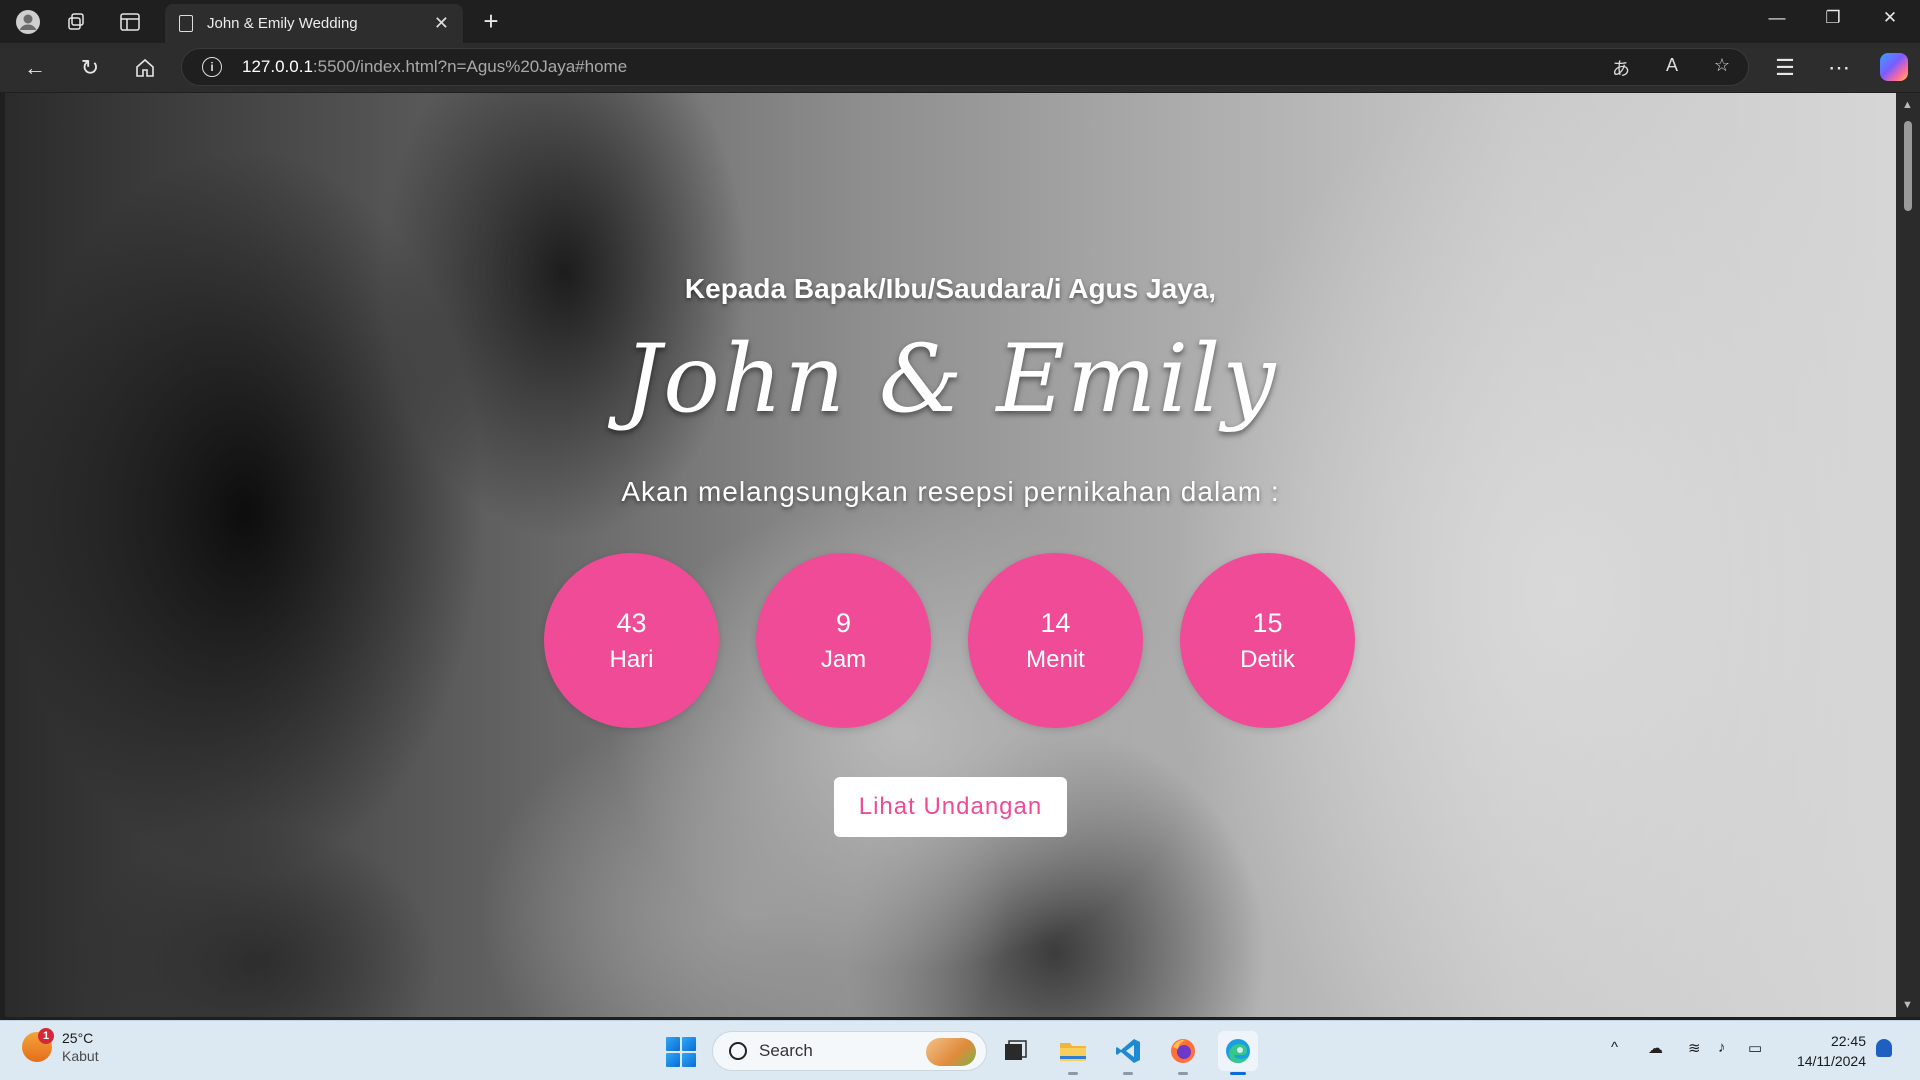 This screenshot has height=1080, width=1920. Describe the element at coordinates (1777, 18) in the screenshot. I see `minimize-button: —` at that location.